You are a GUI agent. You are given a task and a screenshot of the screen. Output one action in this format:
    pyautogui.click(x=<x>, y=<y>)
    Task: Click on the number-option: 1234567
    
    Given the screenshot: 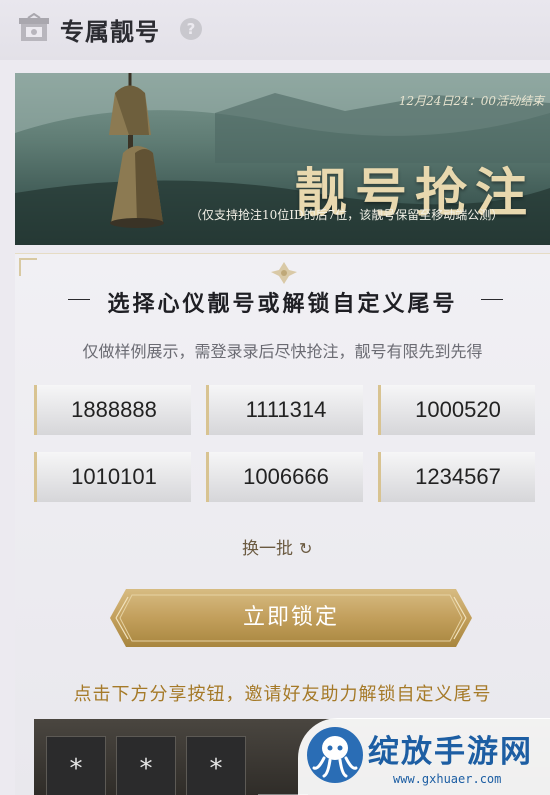 What is the action you would take?
    pyautogui.click(x=456, y=477)
    